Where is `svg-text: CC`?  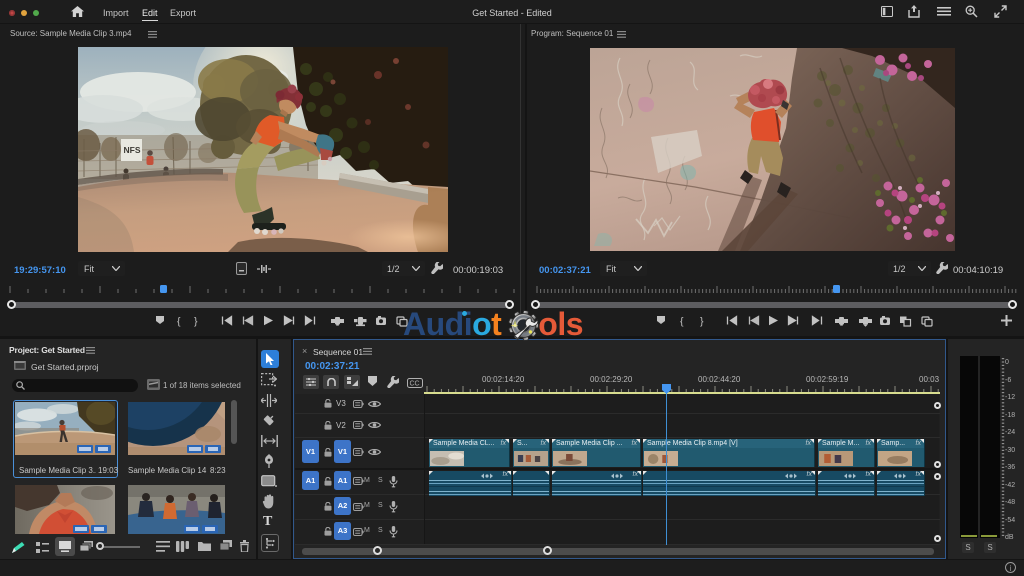 svg-text: CC is located at coordinates (415, 384).